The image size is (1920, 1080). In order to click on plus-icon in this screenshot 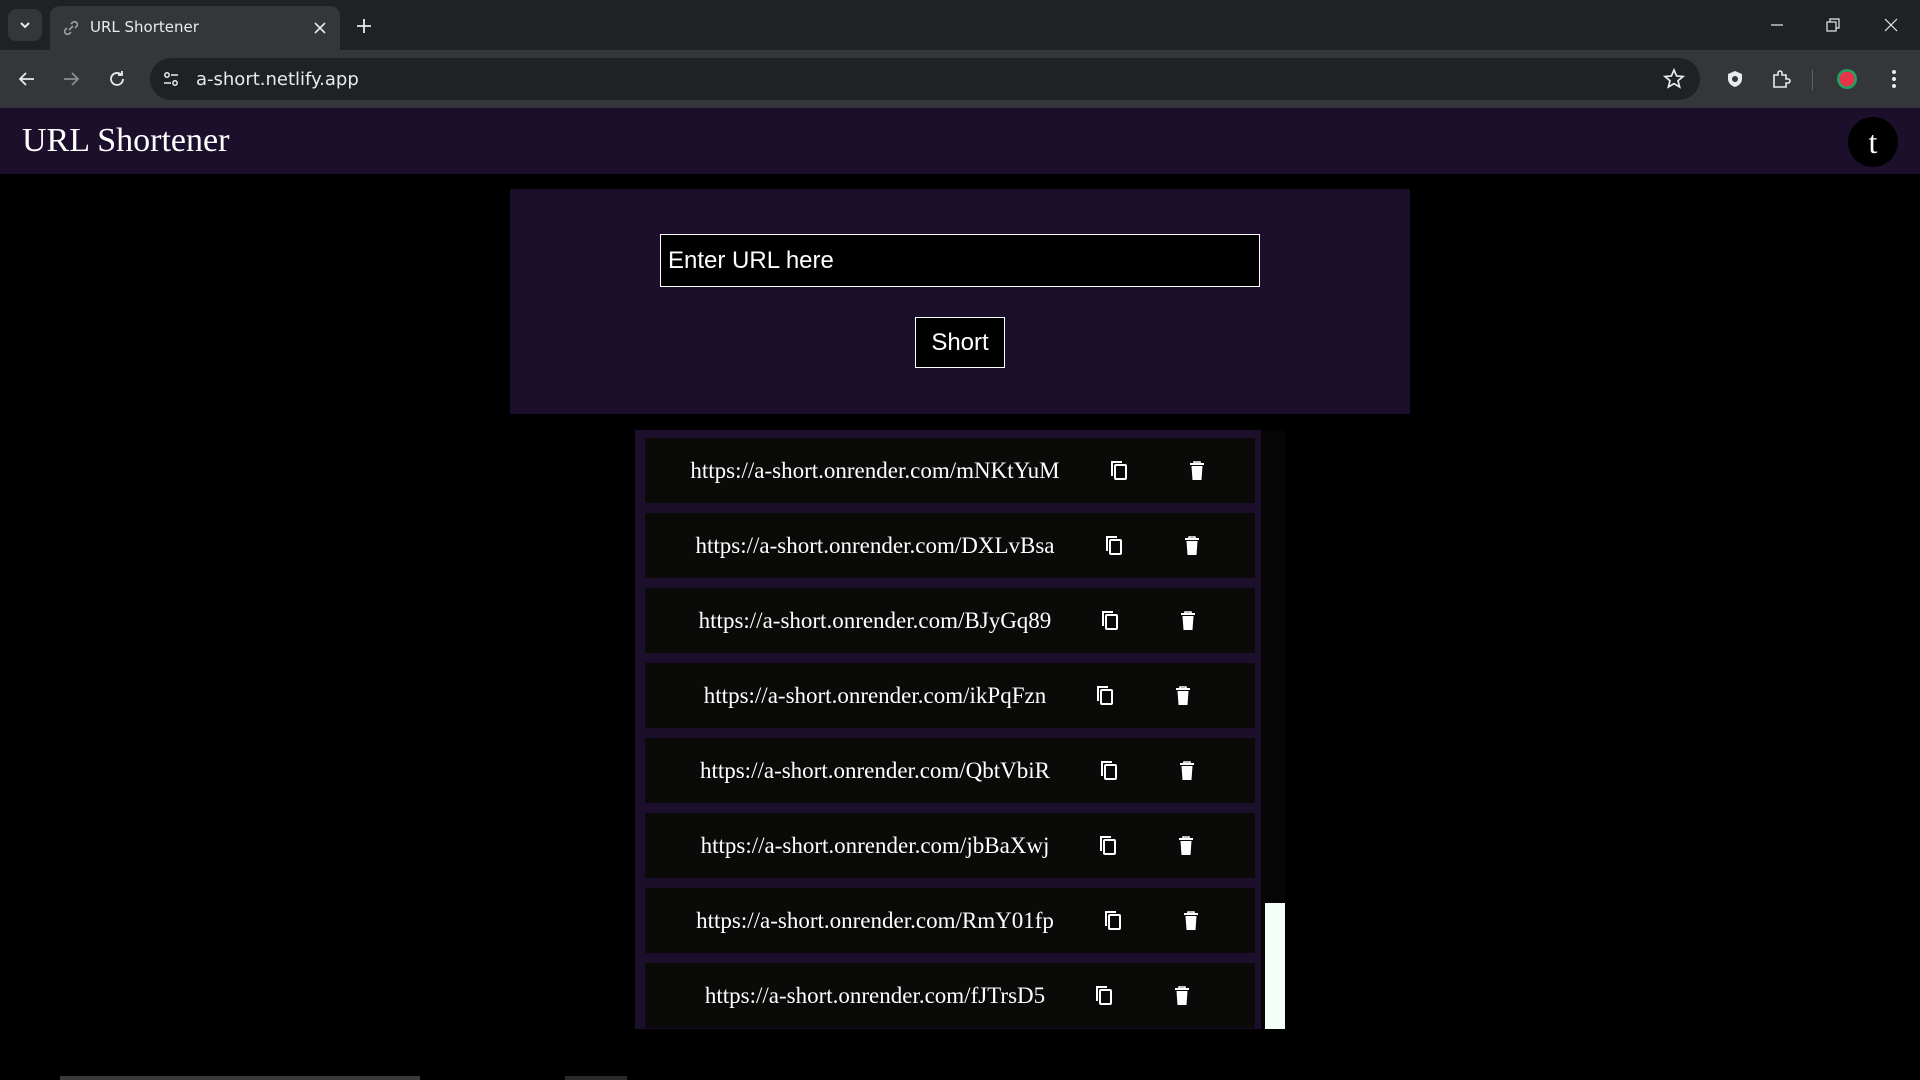, I will do `click(364, 26)`.